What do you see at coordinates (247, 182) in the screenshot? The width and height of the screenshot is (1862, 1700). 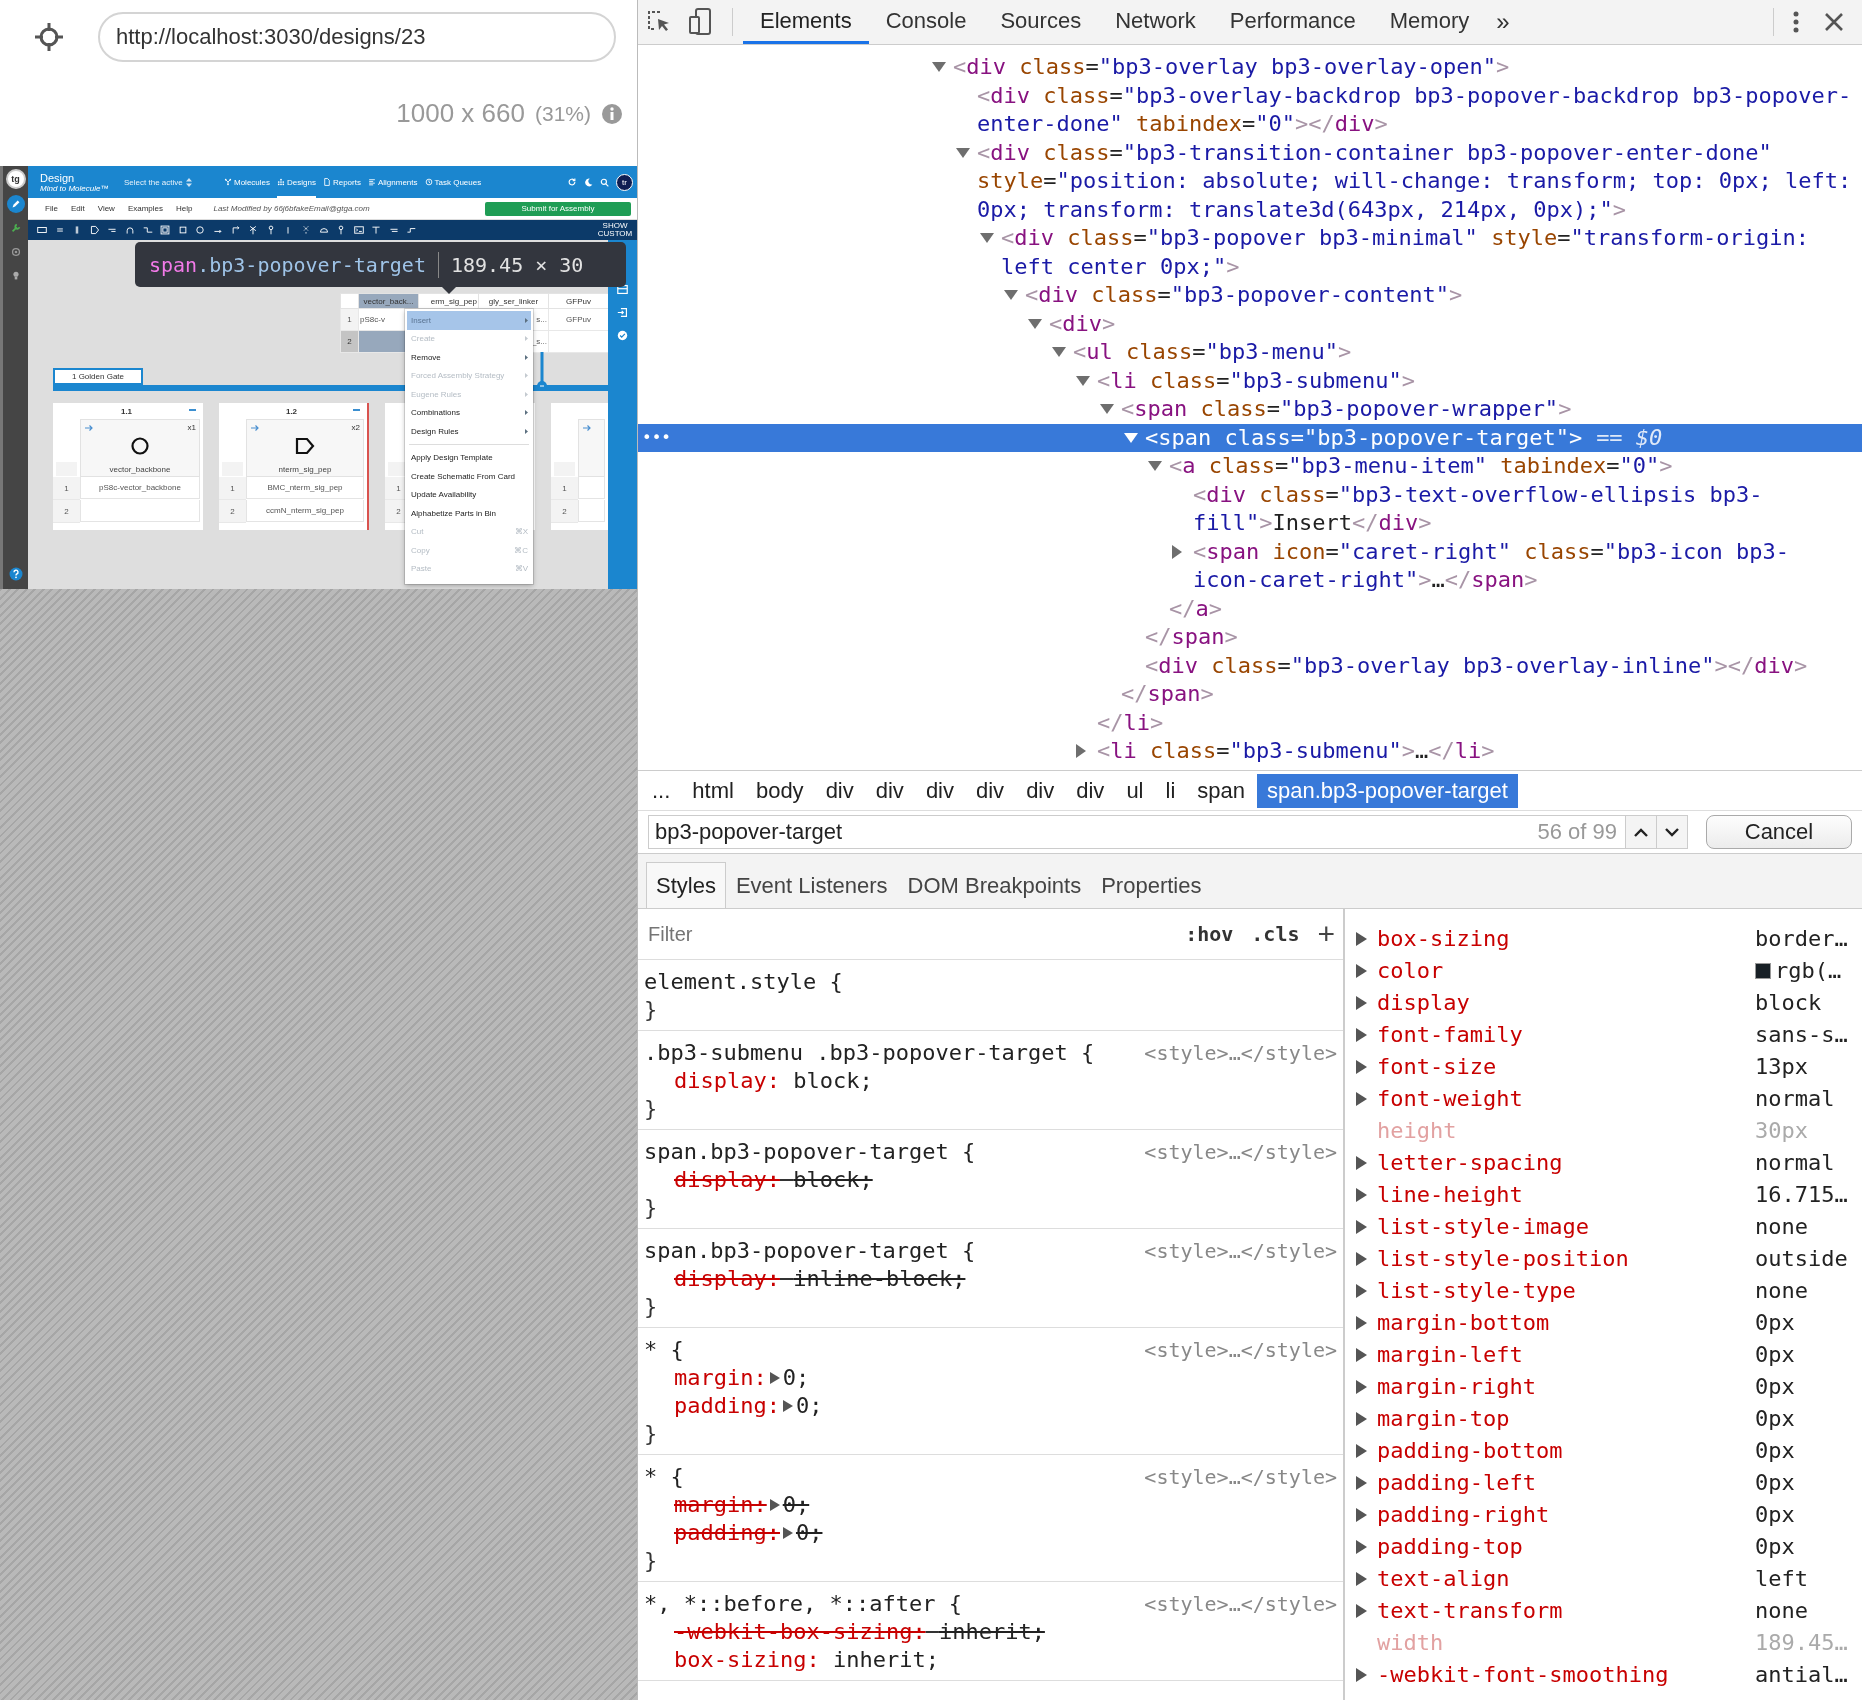 I see `nav-tab: Molecules` at bounding box center [247, 182].